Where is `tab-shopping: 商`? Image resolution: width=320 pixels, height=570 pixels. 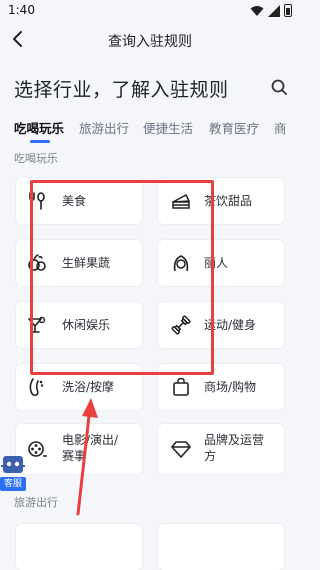 tab-shopping: 商 is located at coordinates (280, 127).